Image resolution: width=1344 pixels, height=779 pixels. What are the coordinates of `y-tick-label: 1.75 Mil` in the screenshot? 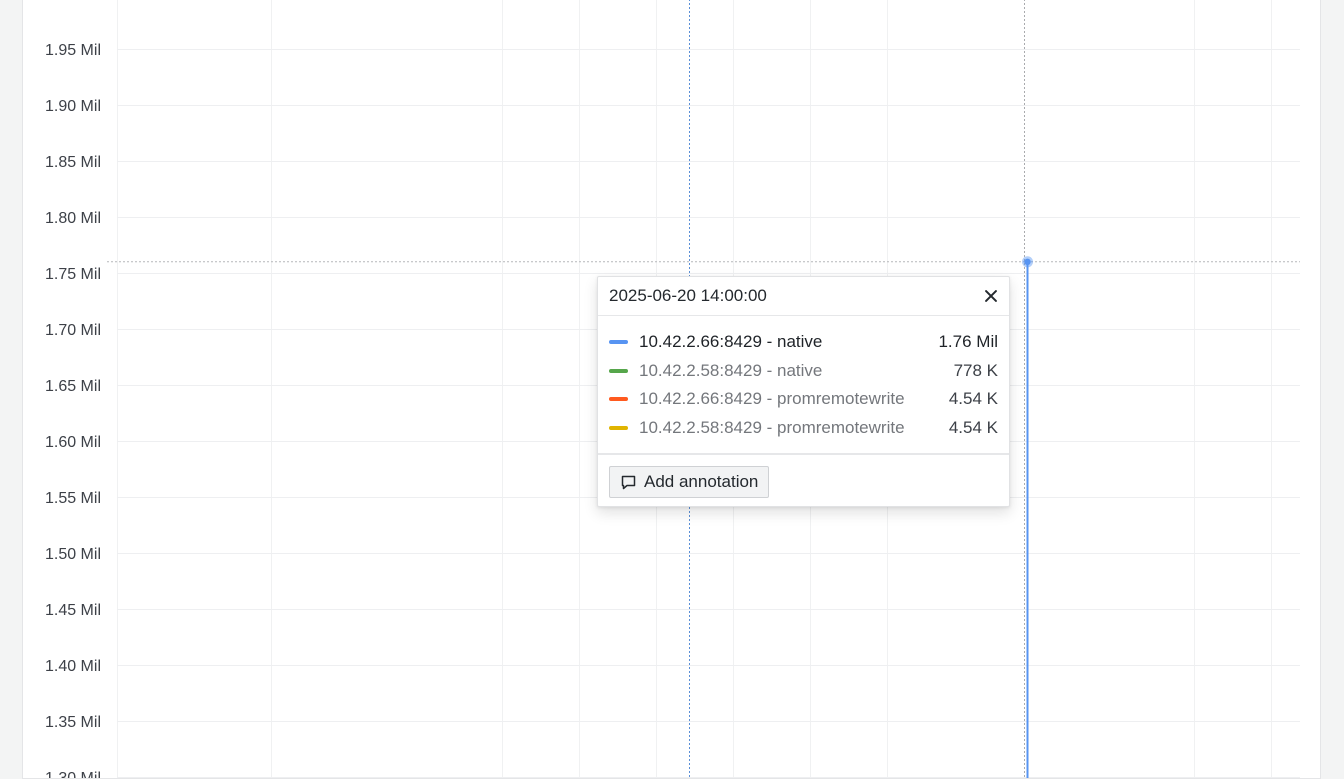 It's located at (73, 274).